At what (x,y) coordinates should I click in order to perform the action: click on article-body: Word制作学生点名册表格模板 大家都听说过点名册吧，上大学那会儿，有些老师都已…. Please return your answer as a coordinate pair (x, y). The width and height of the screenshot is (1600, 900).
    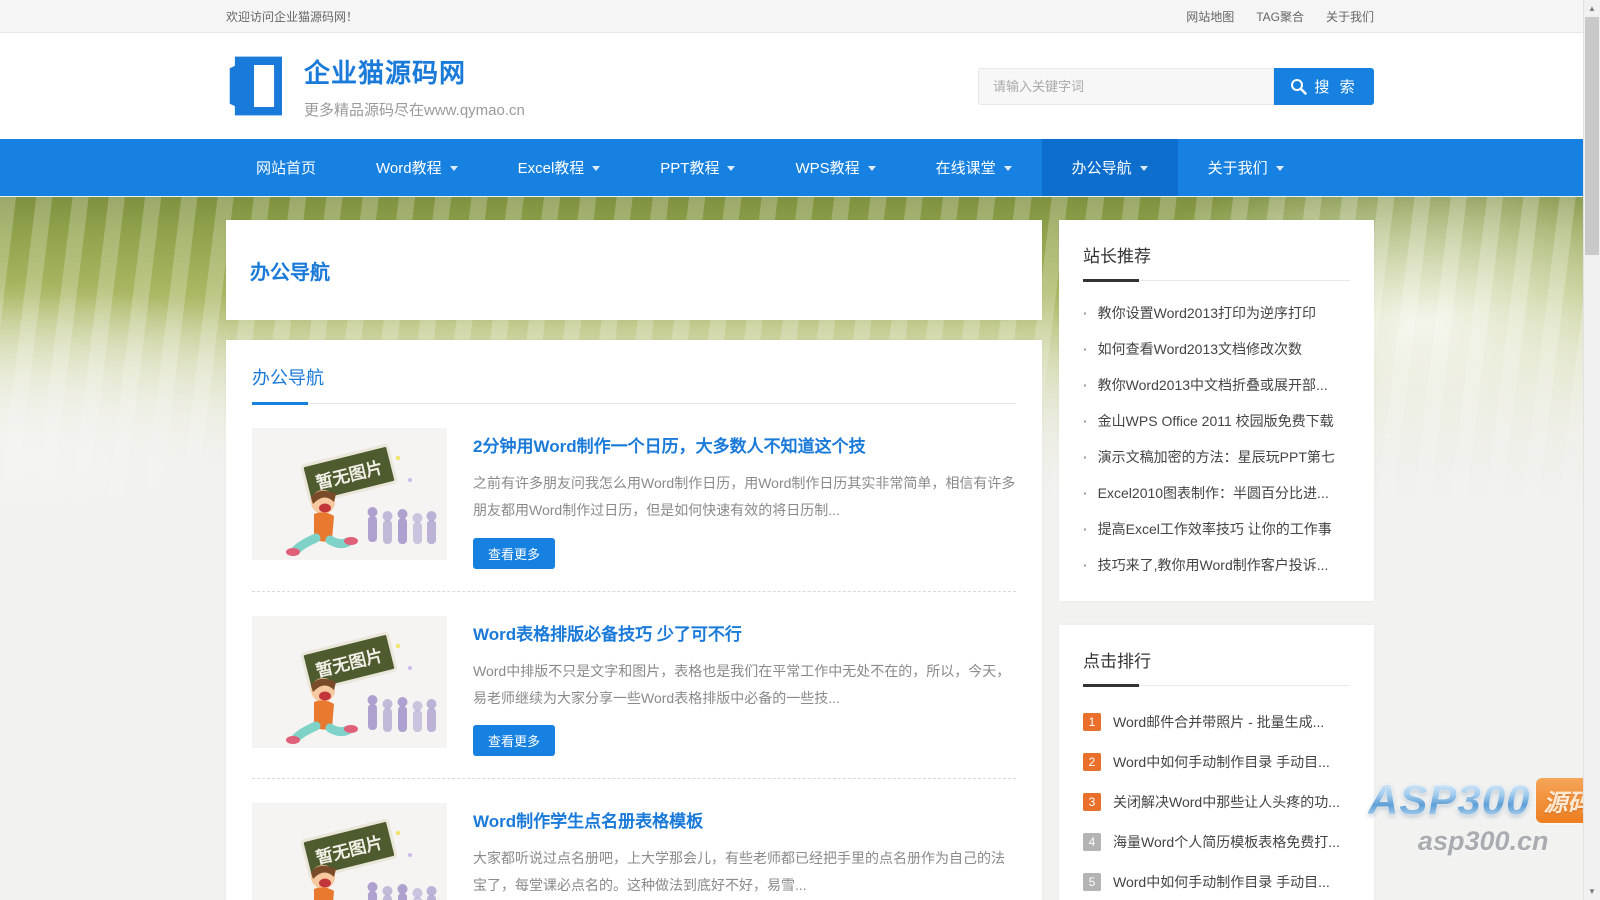
    Looking at the image, I should click on (744, 851).